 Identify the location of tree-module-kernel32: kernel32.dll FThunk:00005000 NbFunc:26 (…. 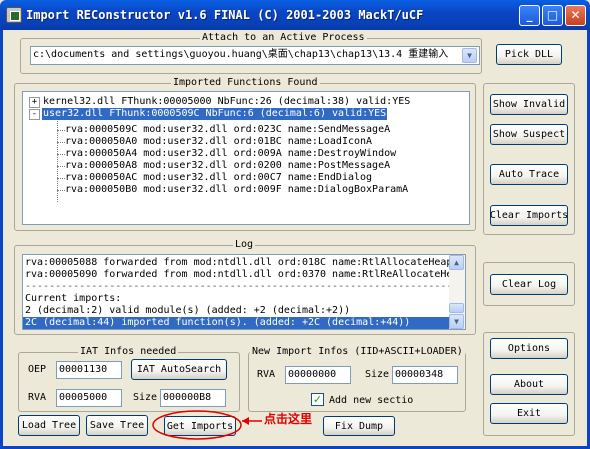
(226, 102).